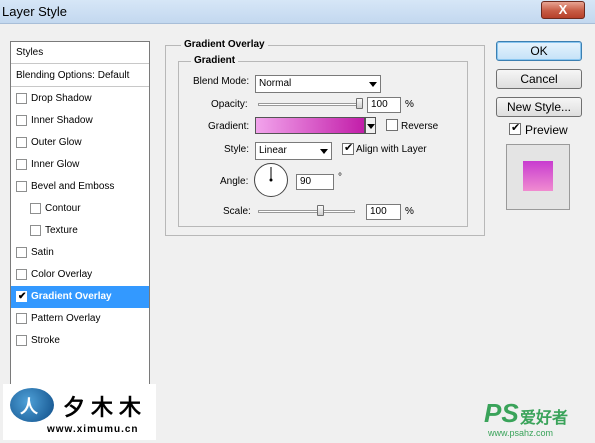  Describe the element at coordinates (105, 407) in the screenshot. I see `watermark-left-text: 夕木木` at that location.